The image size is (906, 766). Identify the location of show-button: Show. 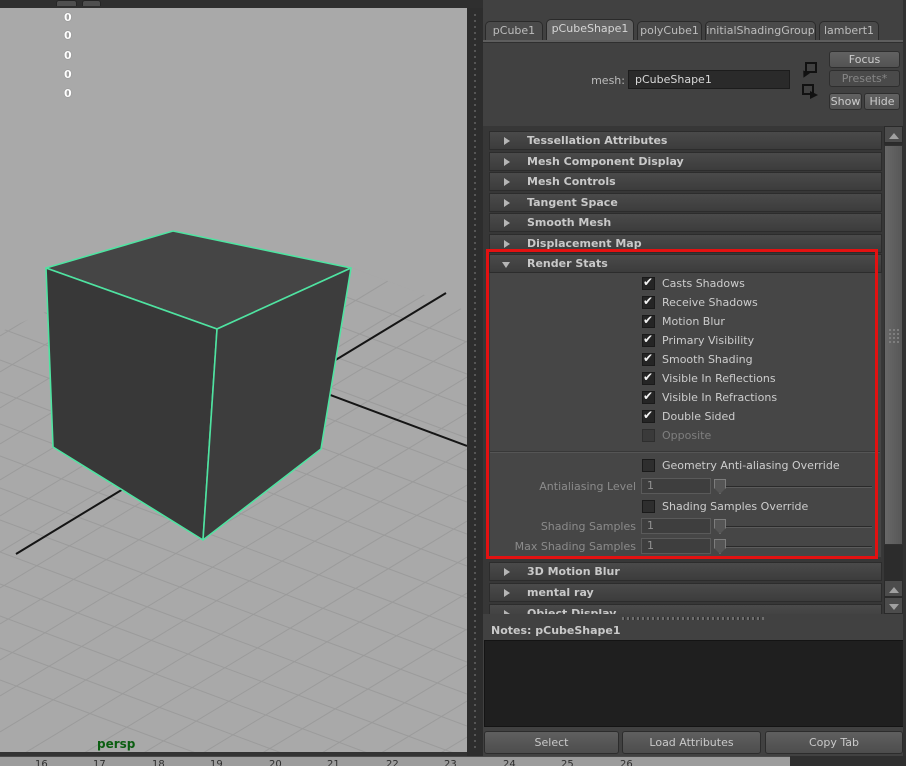
(845, 101).